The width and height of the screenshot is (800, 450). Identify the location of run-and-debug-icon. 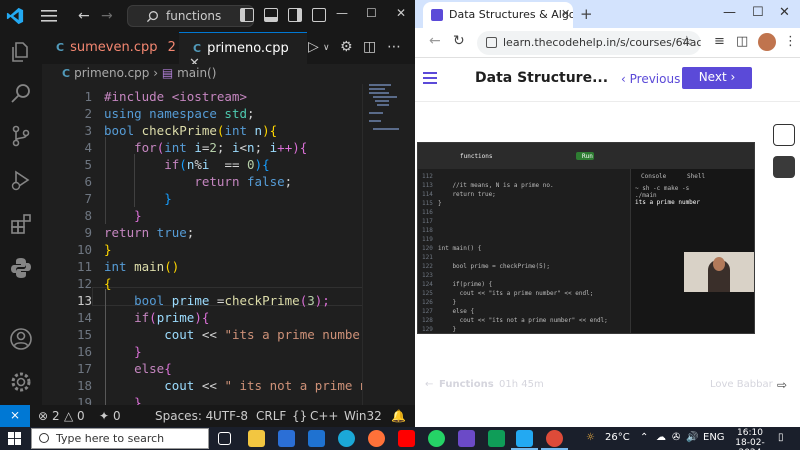
(21, 180).